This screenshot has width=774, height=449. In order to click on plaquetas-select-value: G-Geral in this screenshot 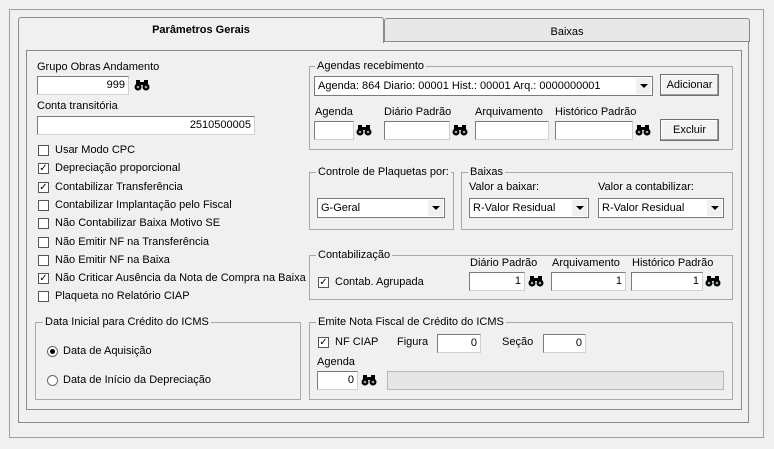, I will do `click(341, 208)`.